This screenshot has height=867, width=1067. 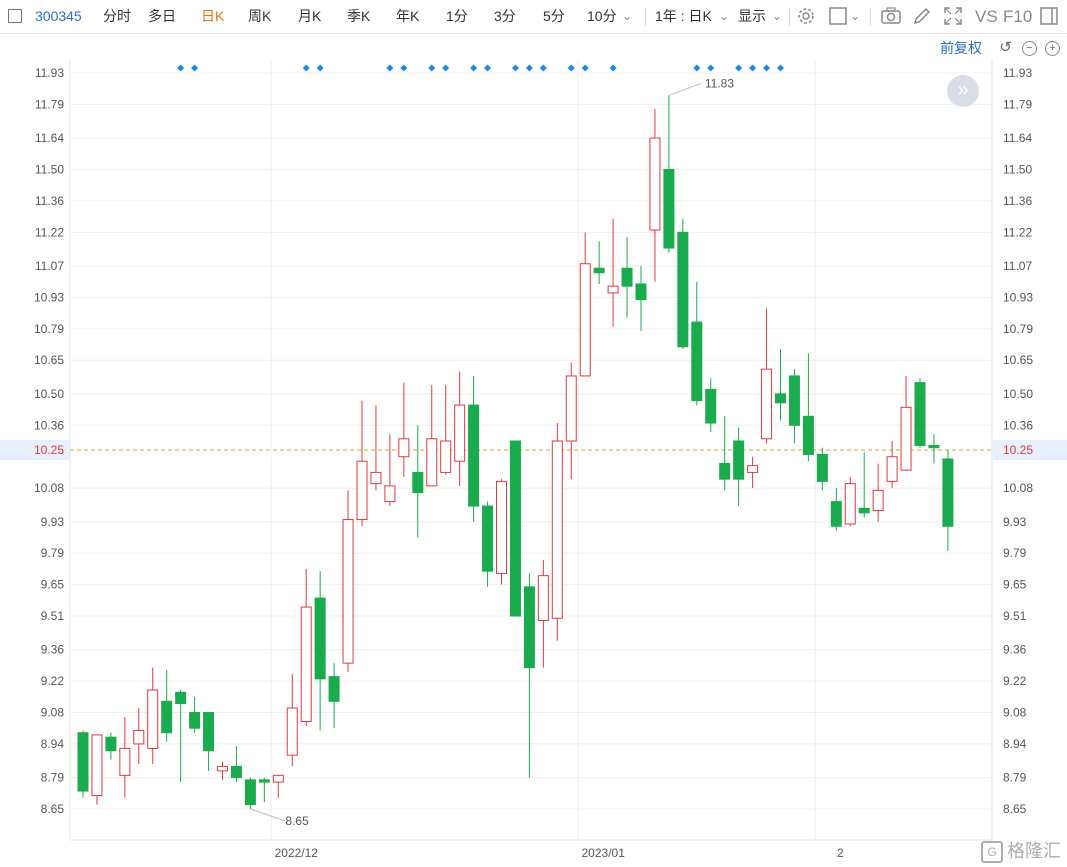 What do you see at coordinates (49, 425) in the screenshot?
I see `y-tick-label: 10.36` at bounding box center [49, 425].